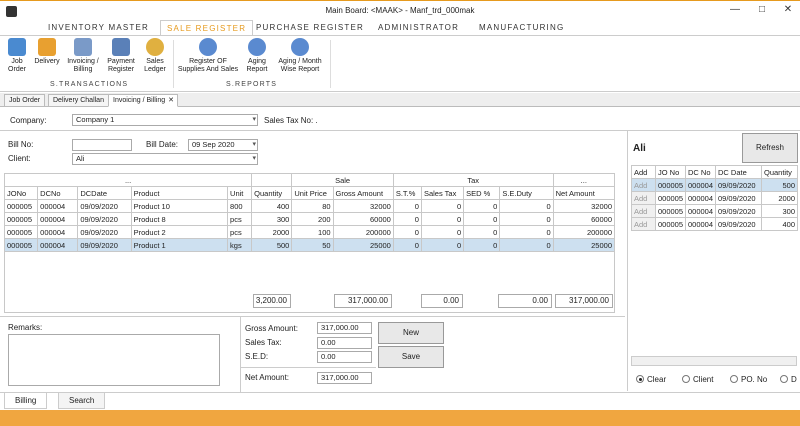 The height and width of the screenshot is (426, 800). I want to click on client-select: Ali ▾, so click(165, 159).